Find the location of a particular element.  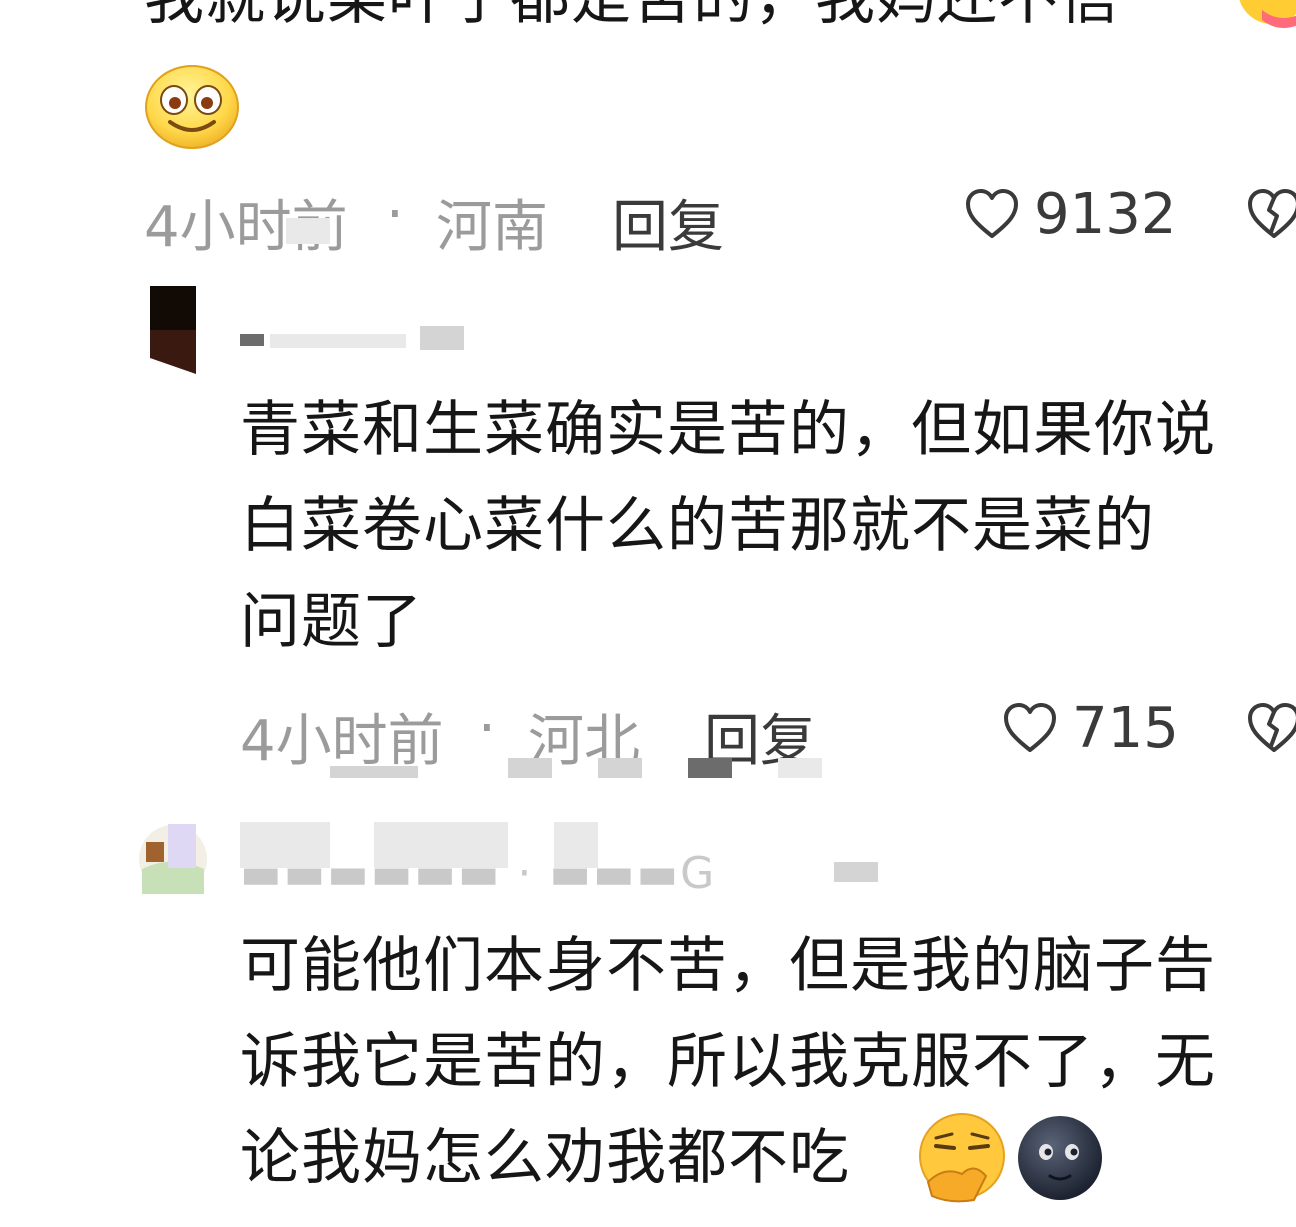

comment-text: 我就说菜叶子都是苦的，我妈还不信 is located at coordinates (632, 23).